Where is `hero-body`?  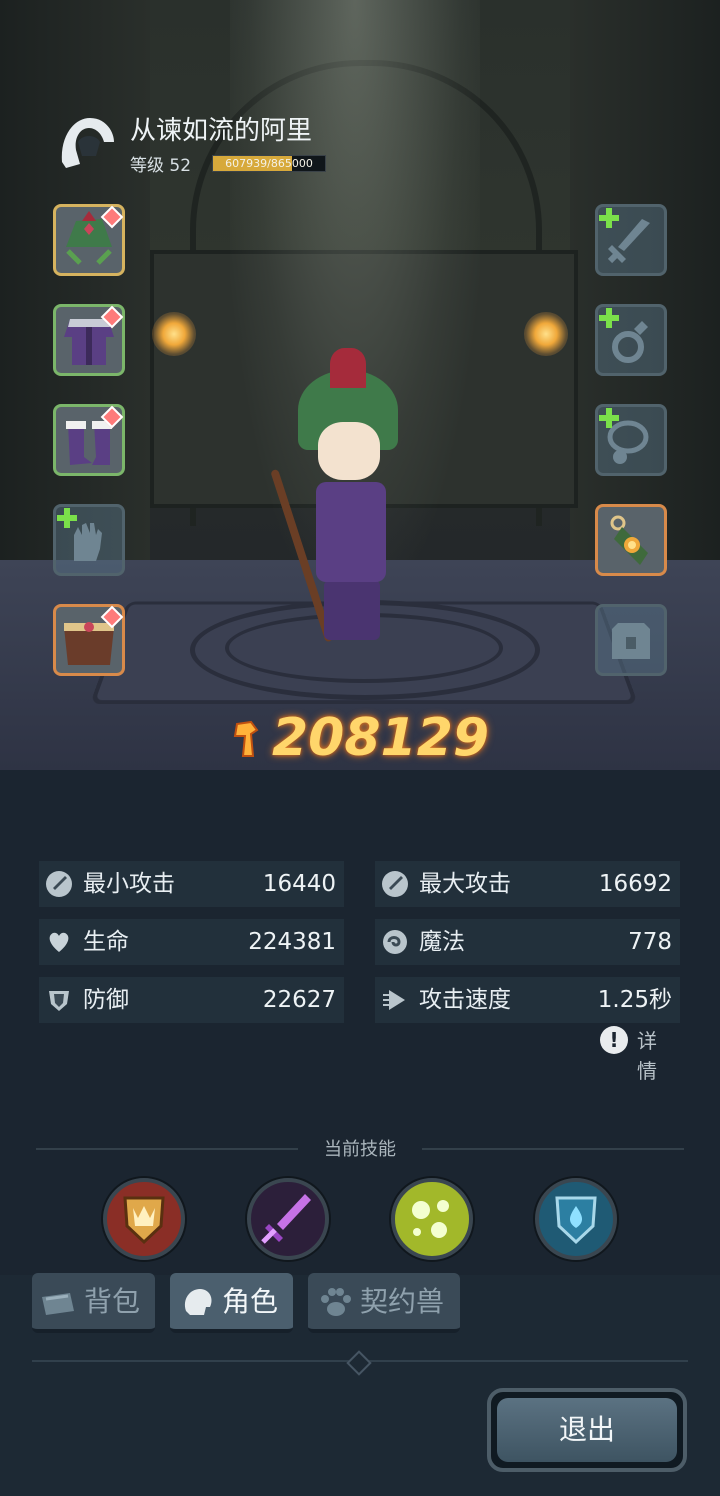 hero-body is located at coordinates (351, 532).